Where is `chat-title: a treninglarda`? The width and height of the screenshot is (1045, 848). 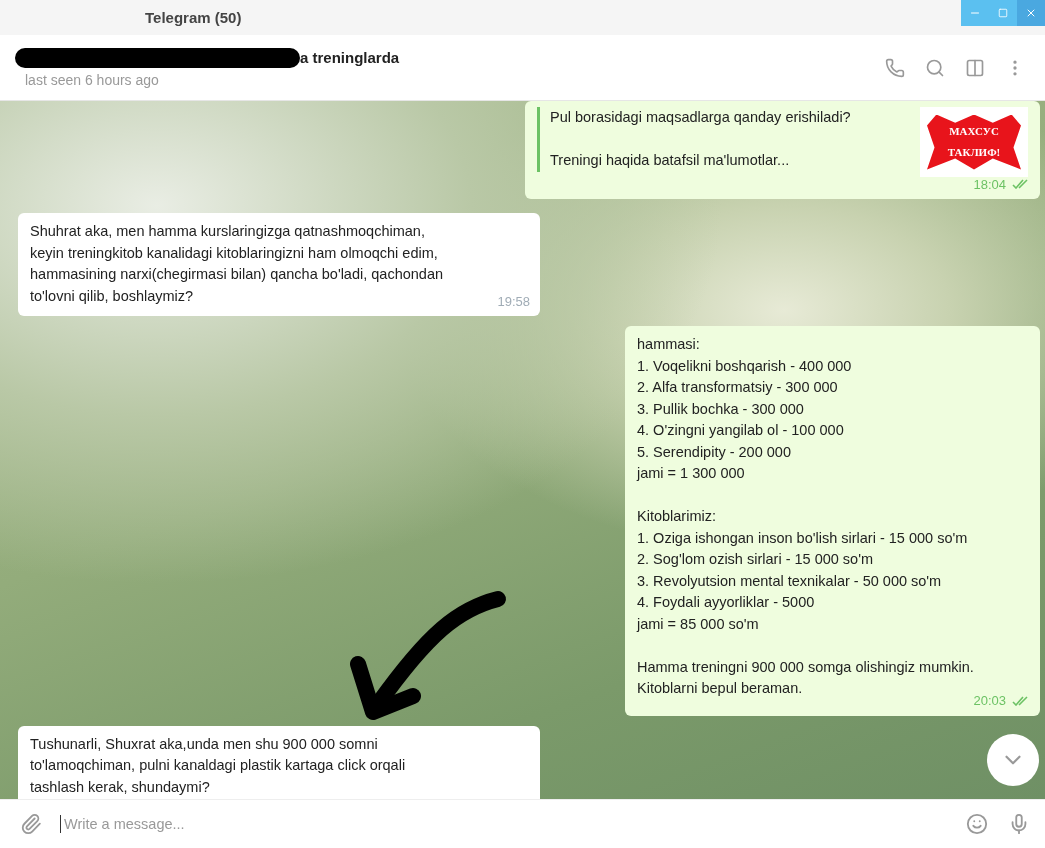
chat-title: a treninglarda is located at coordinates (350, 57).